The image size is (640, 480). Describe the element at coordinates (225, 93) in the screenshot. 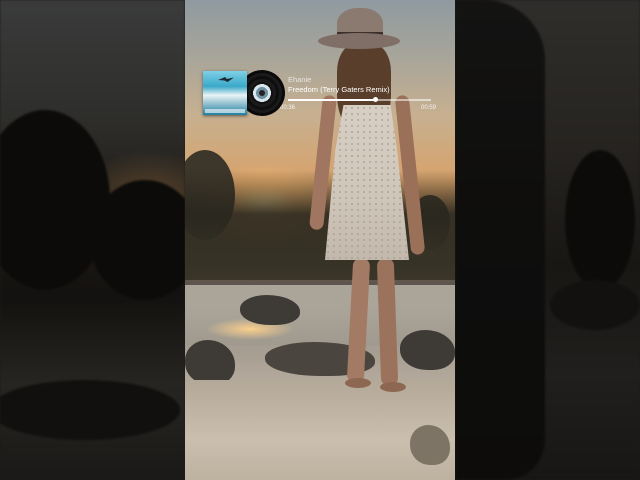

I see `album-cover-icon` at that location.